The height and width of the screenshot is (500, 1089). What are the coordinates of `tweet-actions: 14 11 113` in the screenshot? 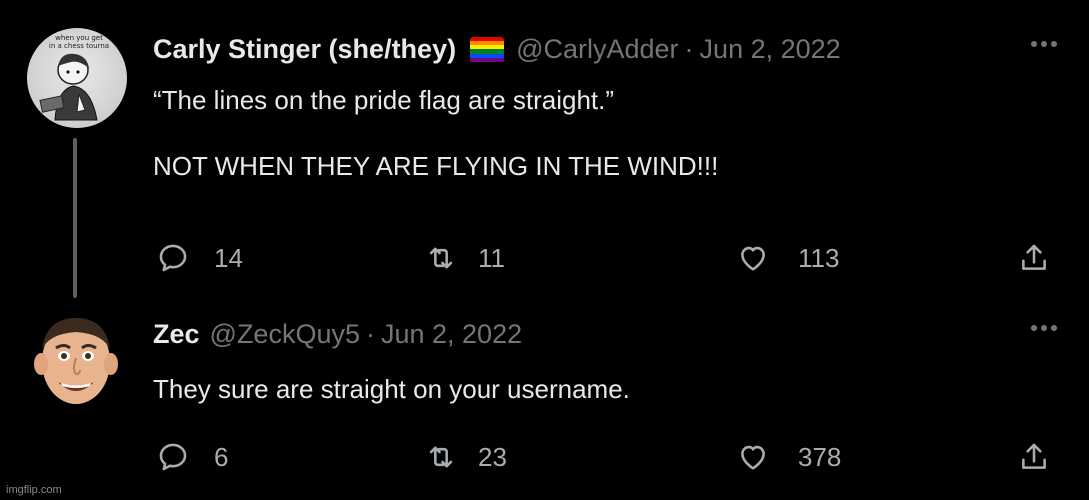 It's located at (544, 258).